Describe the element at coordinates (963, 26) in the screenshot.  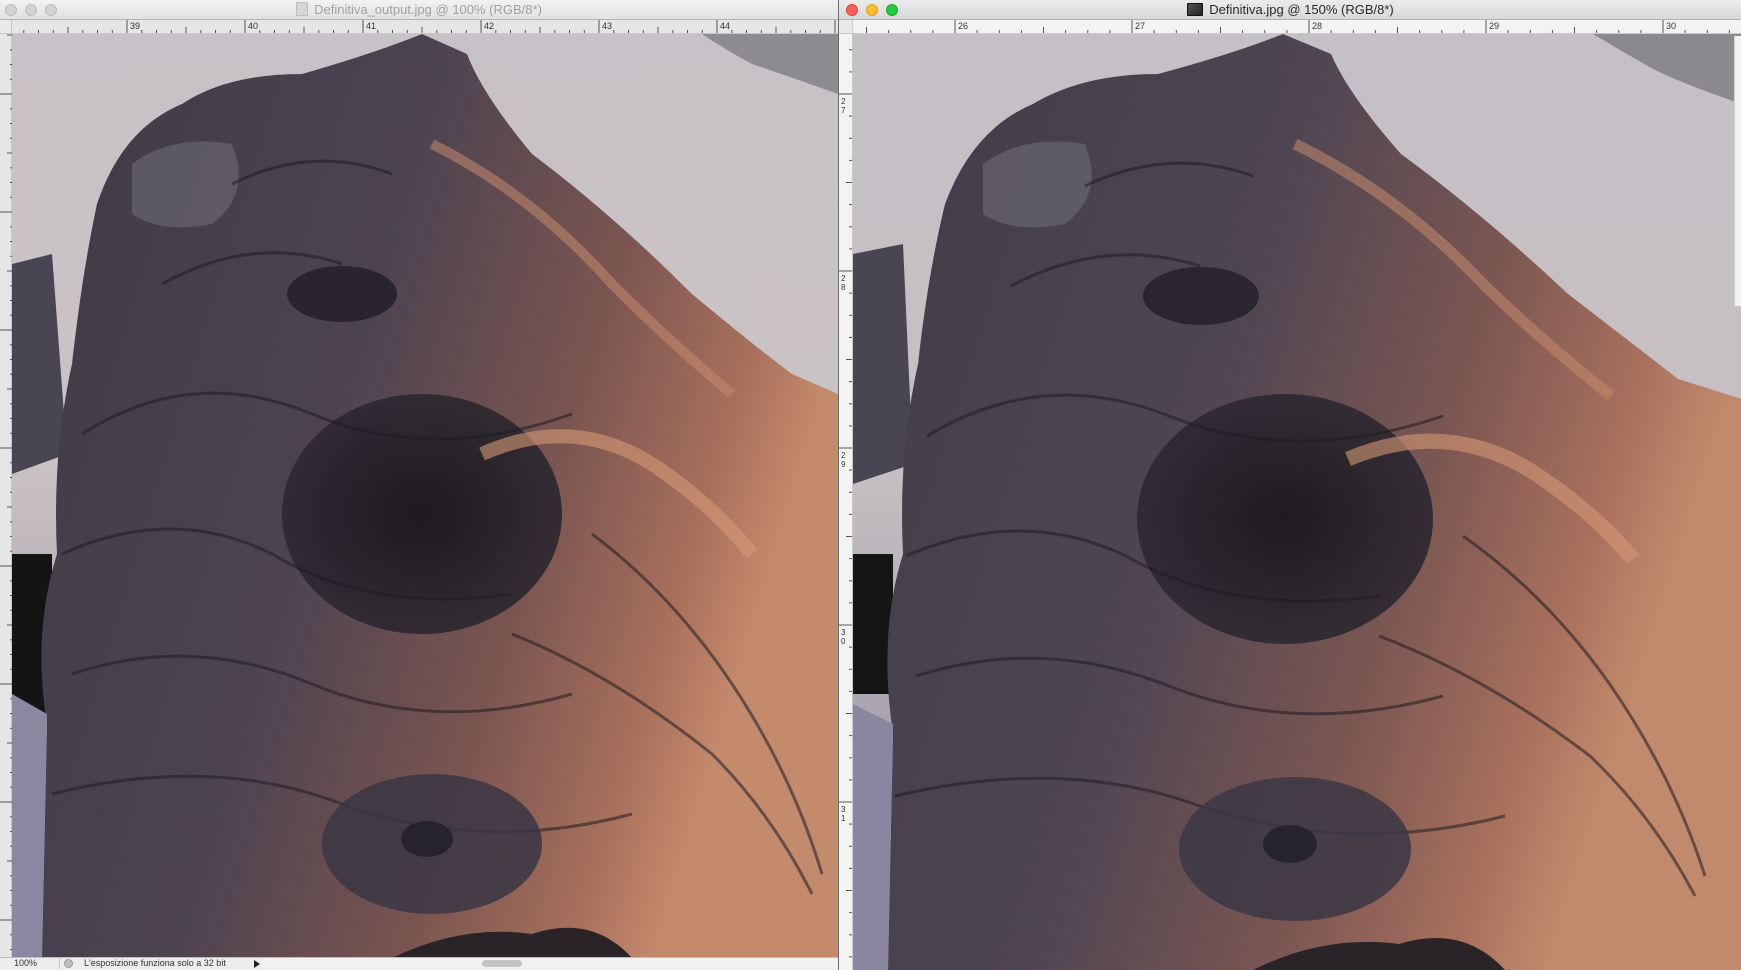
I see `ruler-label: 26` at that location.